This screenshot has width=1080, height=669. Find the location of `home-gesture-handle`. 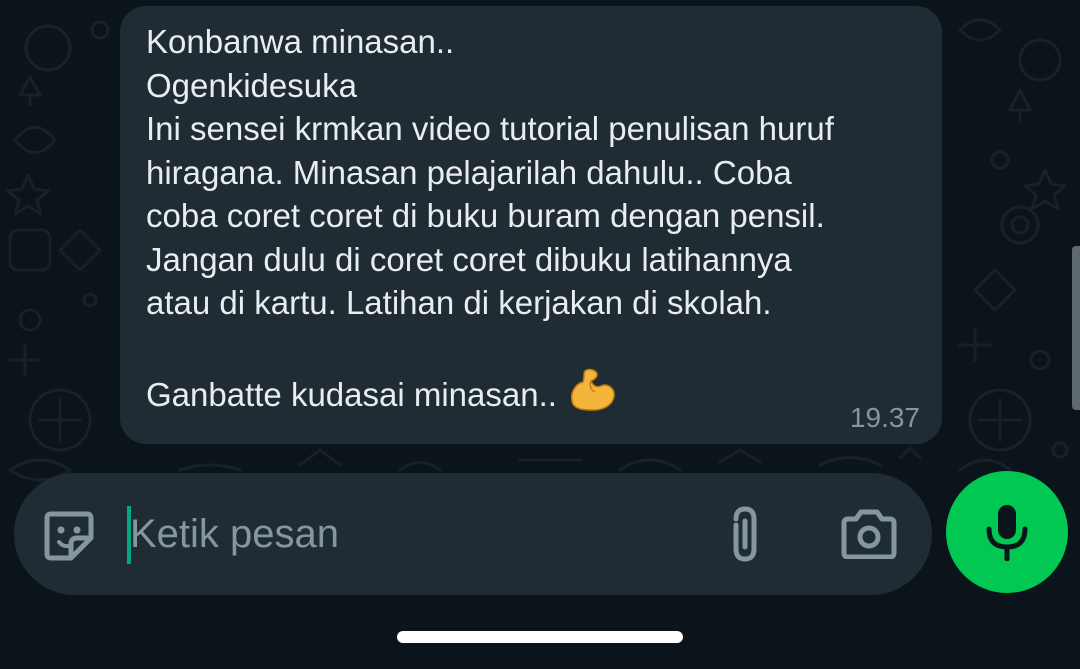

home-gesture-handle is located at coordinates (540, 637).